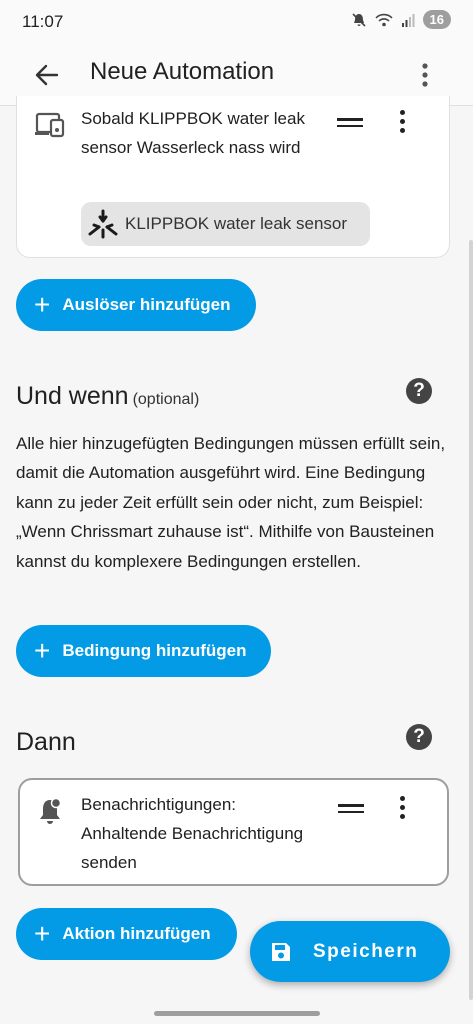  I want to click on add-action-label: Aktion hinzufügen, so click(136, 933).